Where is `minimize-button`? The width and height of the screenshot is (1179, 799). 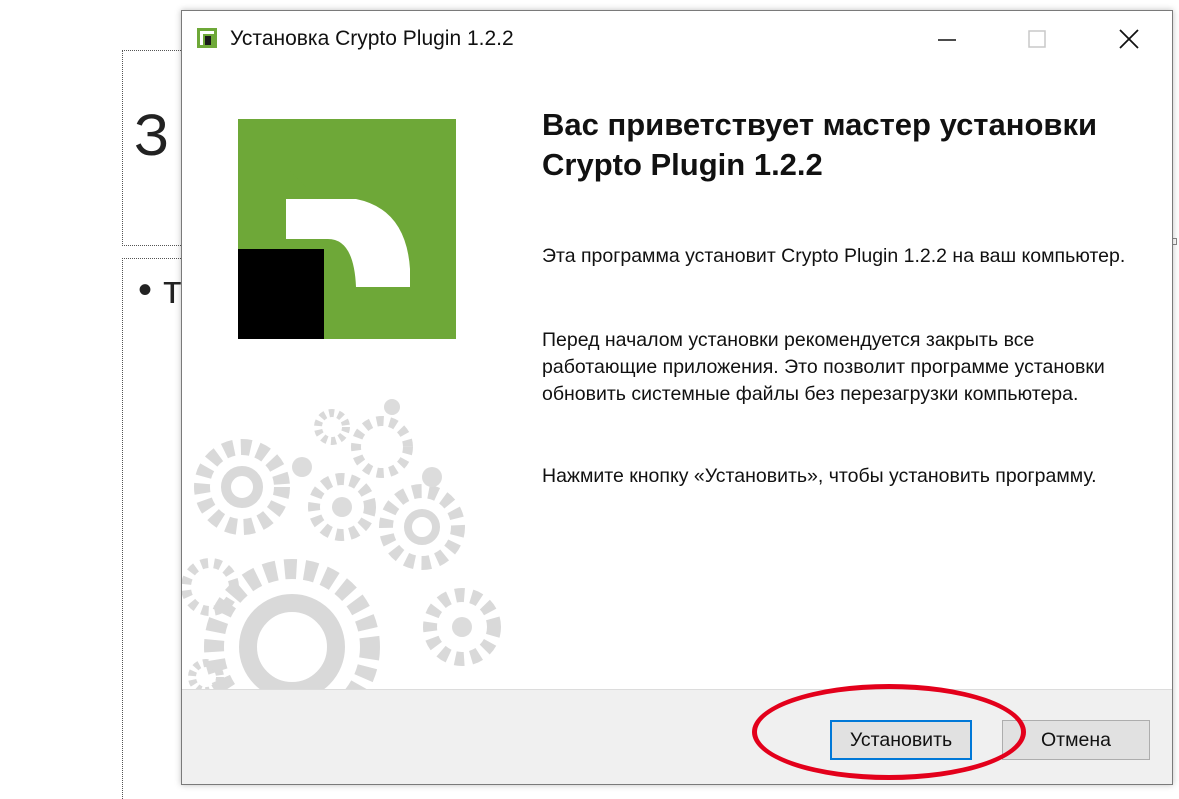 minimize-button is located at coordinates (947, 39).